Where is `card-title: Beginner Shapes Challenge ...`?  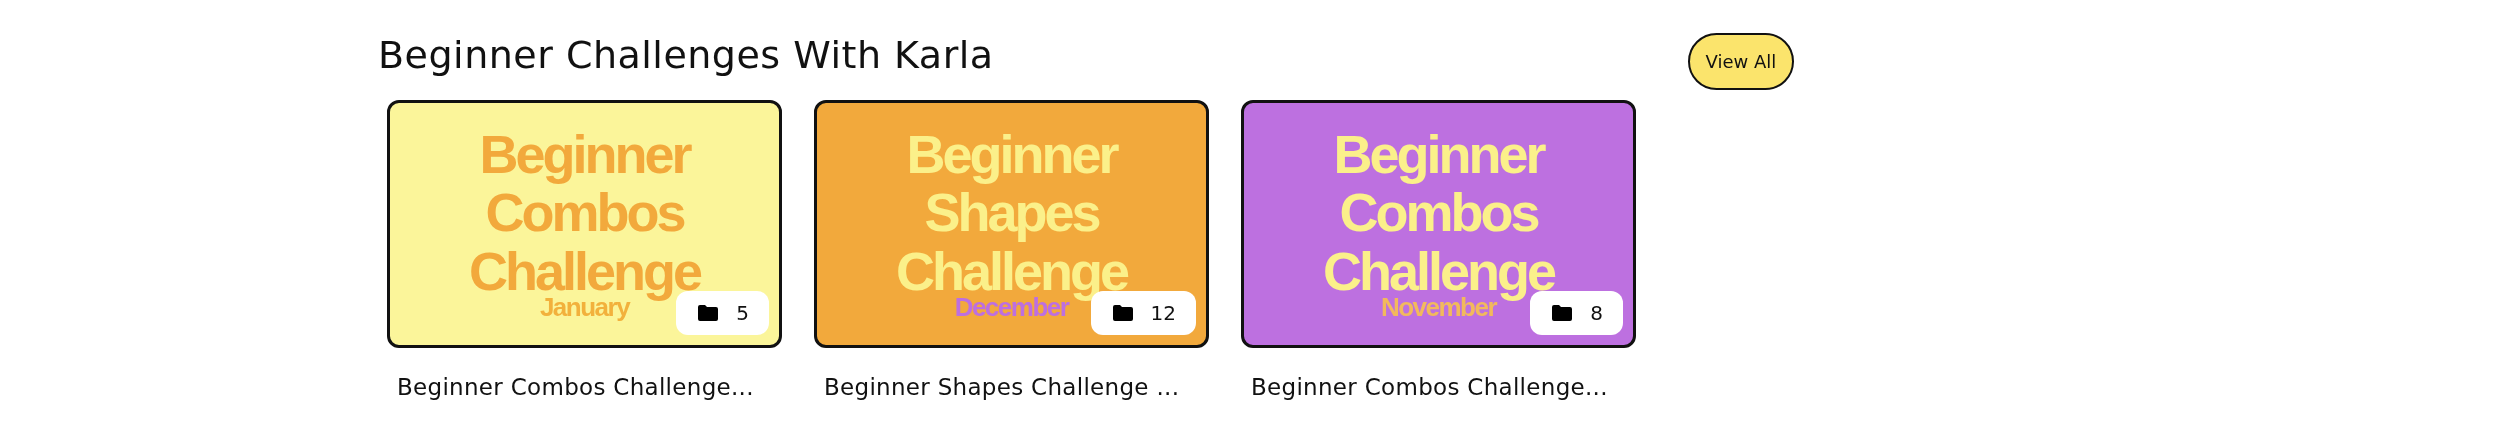 card-title: Beginner Shapes Challenge ... is located at coordinates (1011, 387).